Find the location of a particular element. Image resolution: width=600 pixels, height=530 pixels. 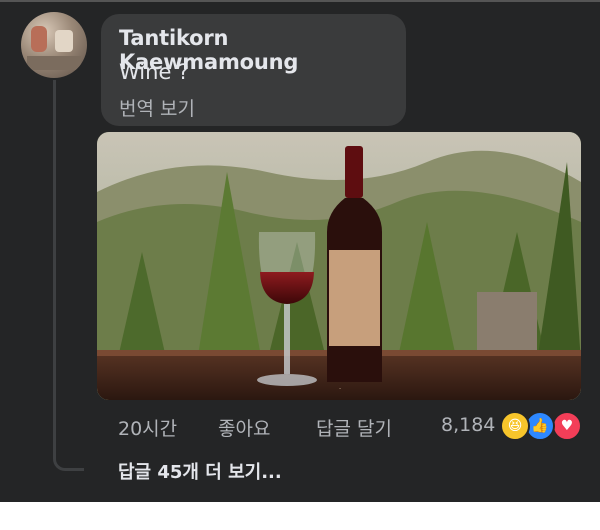

timestamp: 20시간 is located at coordinates (147, 427).